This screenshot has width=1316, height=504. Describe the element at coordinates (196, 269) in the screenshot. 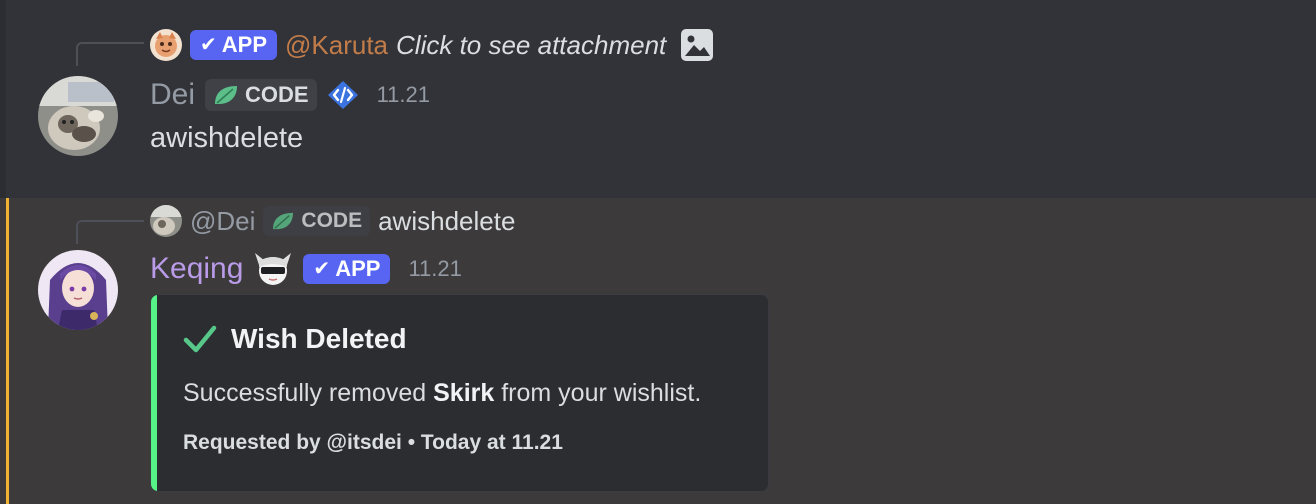

I see `username-keqing: Keqing` at that location.